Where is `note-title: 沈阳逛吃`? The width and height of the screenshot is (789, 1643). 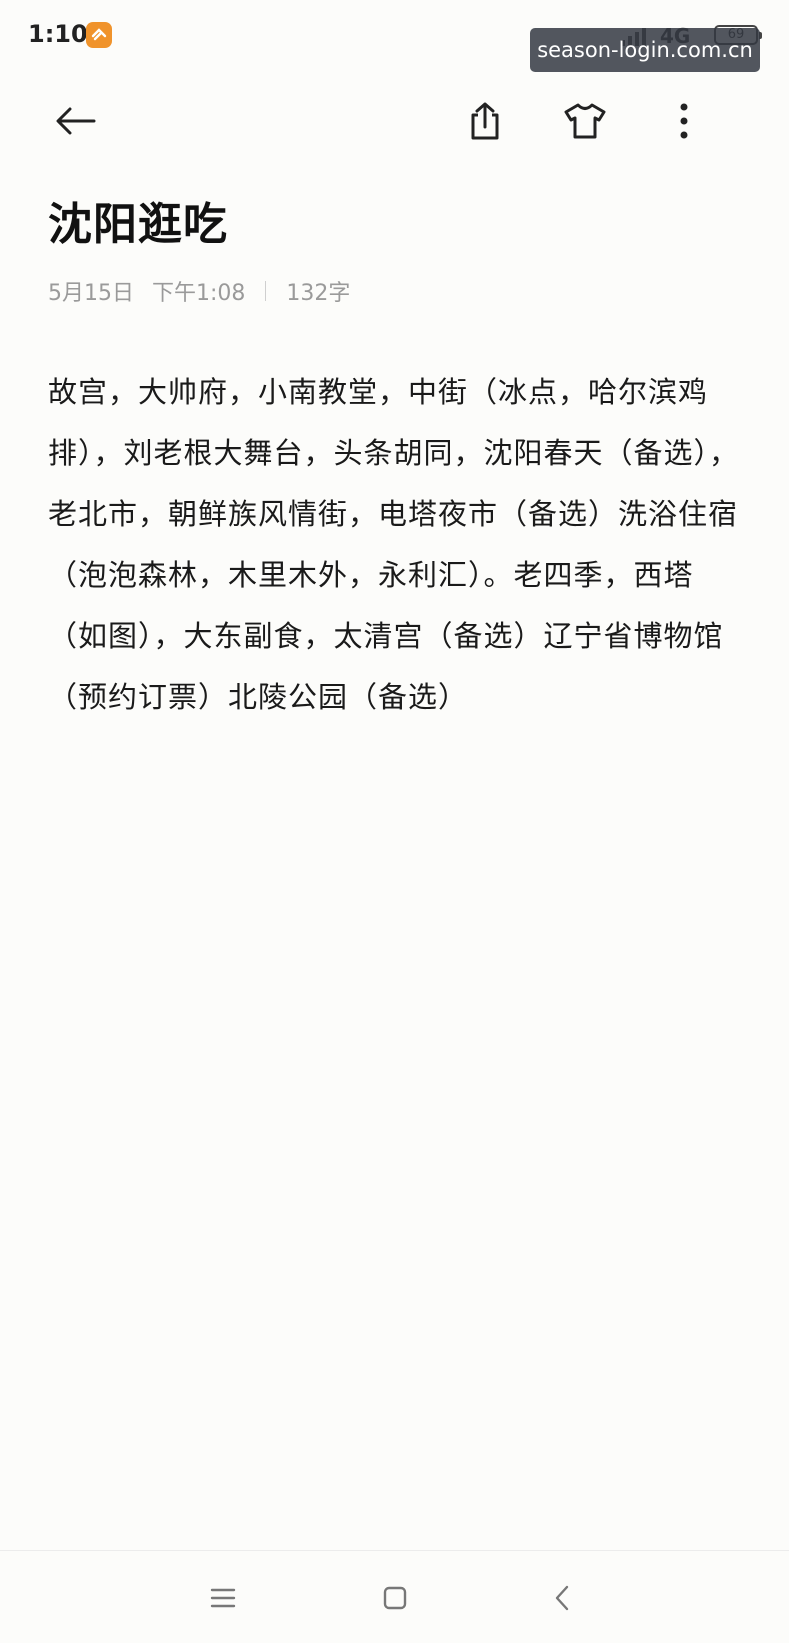 note-title: 沈阳逛吃 is located at coordinates (138, 220).